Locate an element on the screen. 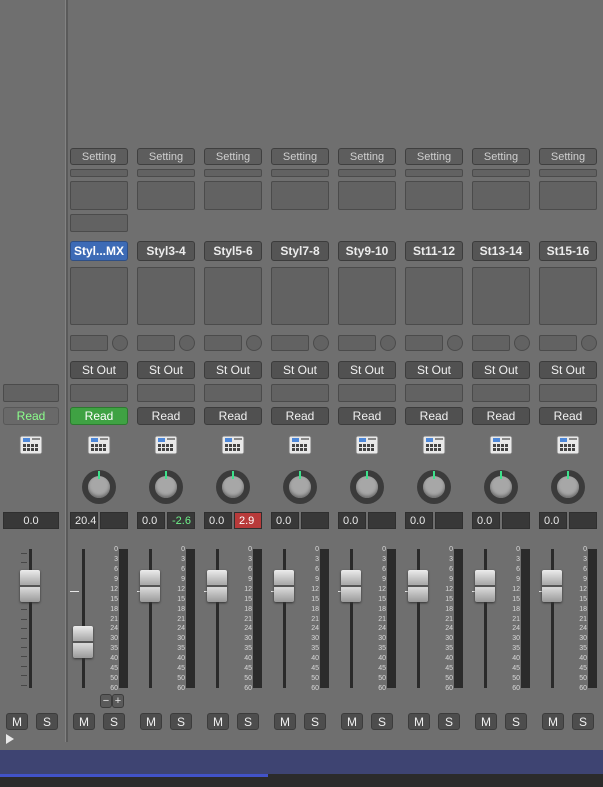 This screenshot has height=787, width=603. stepper-plus-button: + is located at coordinates (118, 701).